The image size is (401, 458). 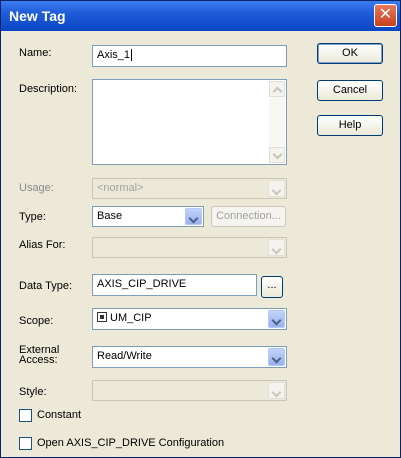 I want to click on close-button: ✕, so click(x=385, y=15).